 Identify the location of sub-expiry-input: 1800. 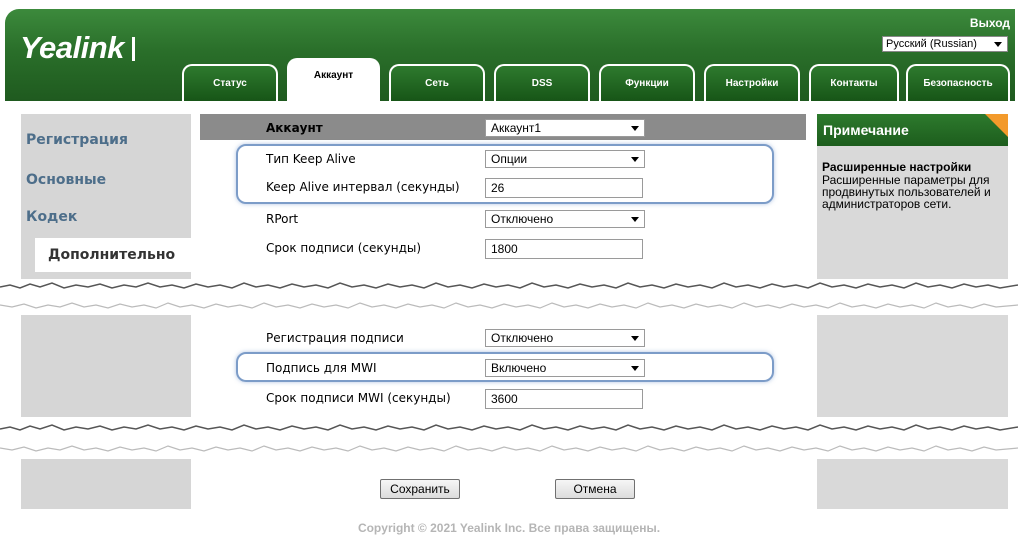
(564, 249).